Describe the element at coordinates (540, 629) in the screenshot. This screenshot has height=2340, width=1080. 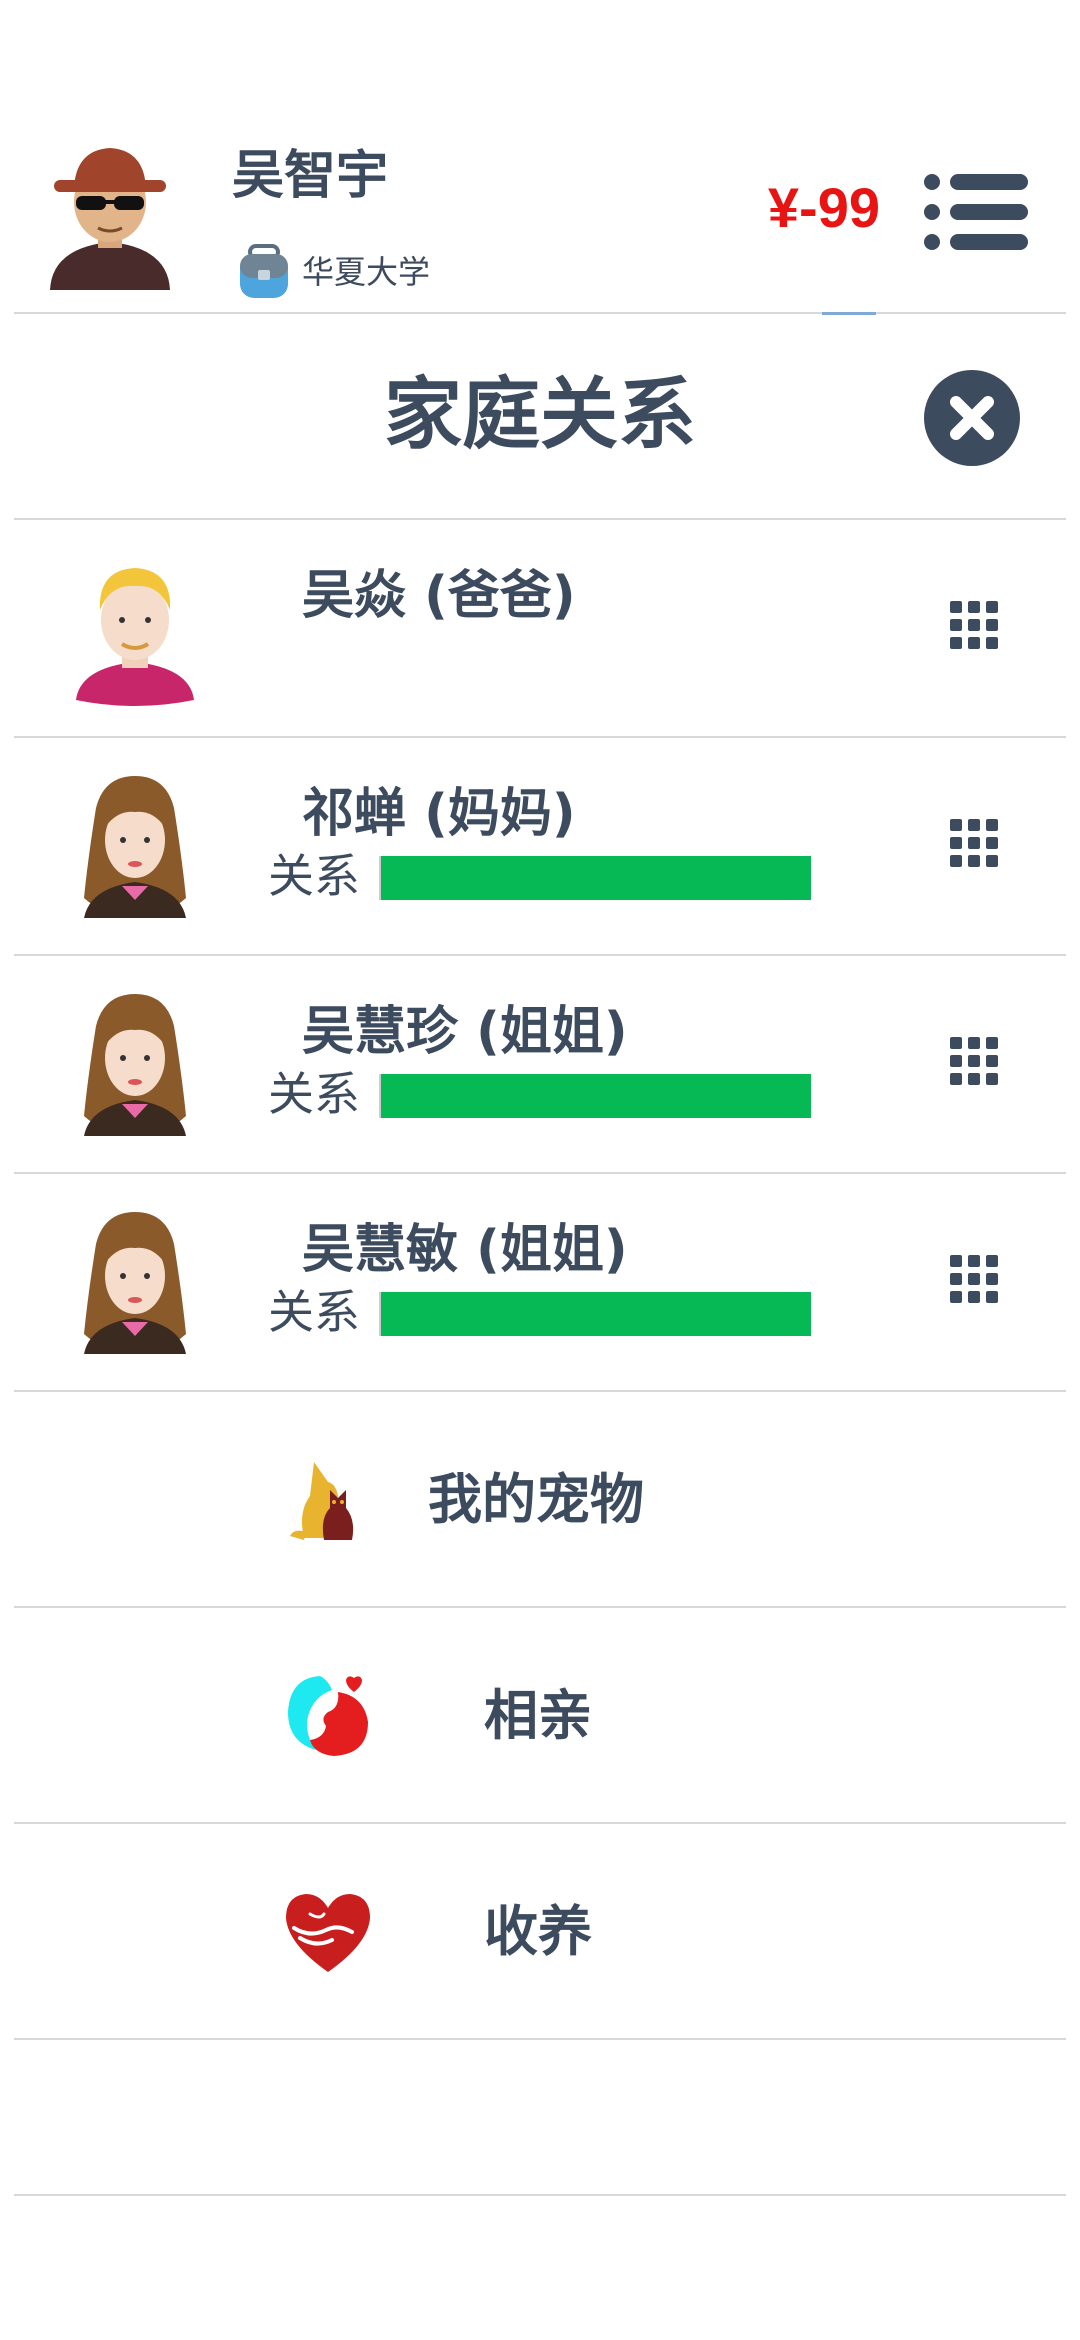
I see `family-member-row: 吴焱 (爸爸)` at that location.